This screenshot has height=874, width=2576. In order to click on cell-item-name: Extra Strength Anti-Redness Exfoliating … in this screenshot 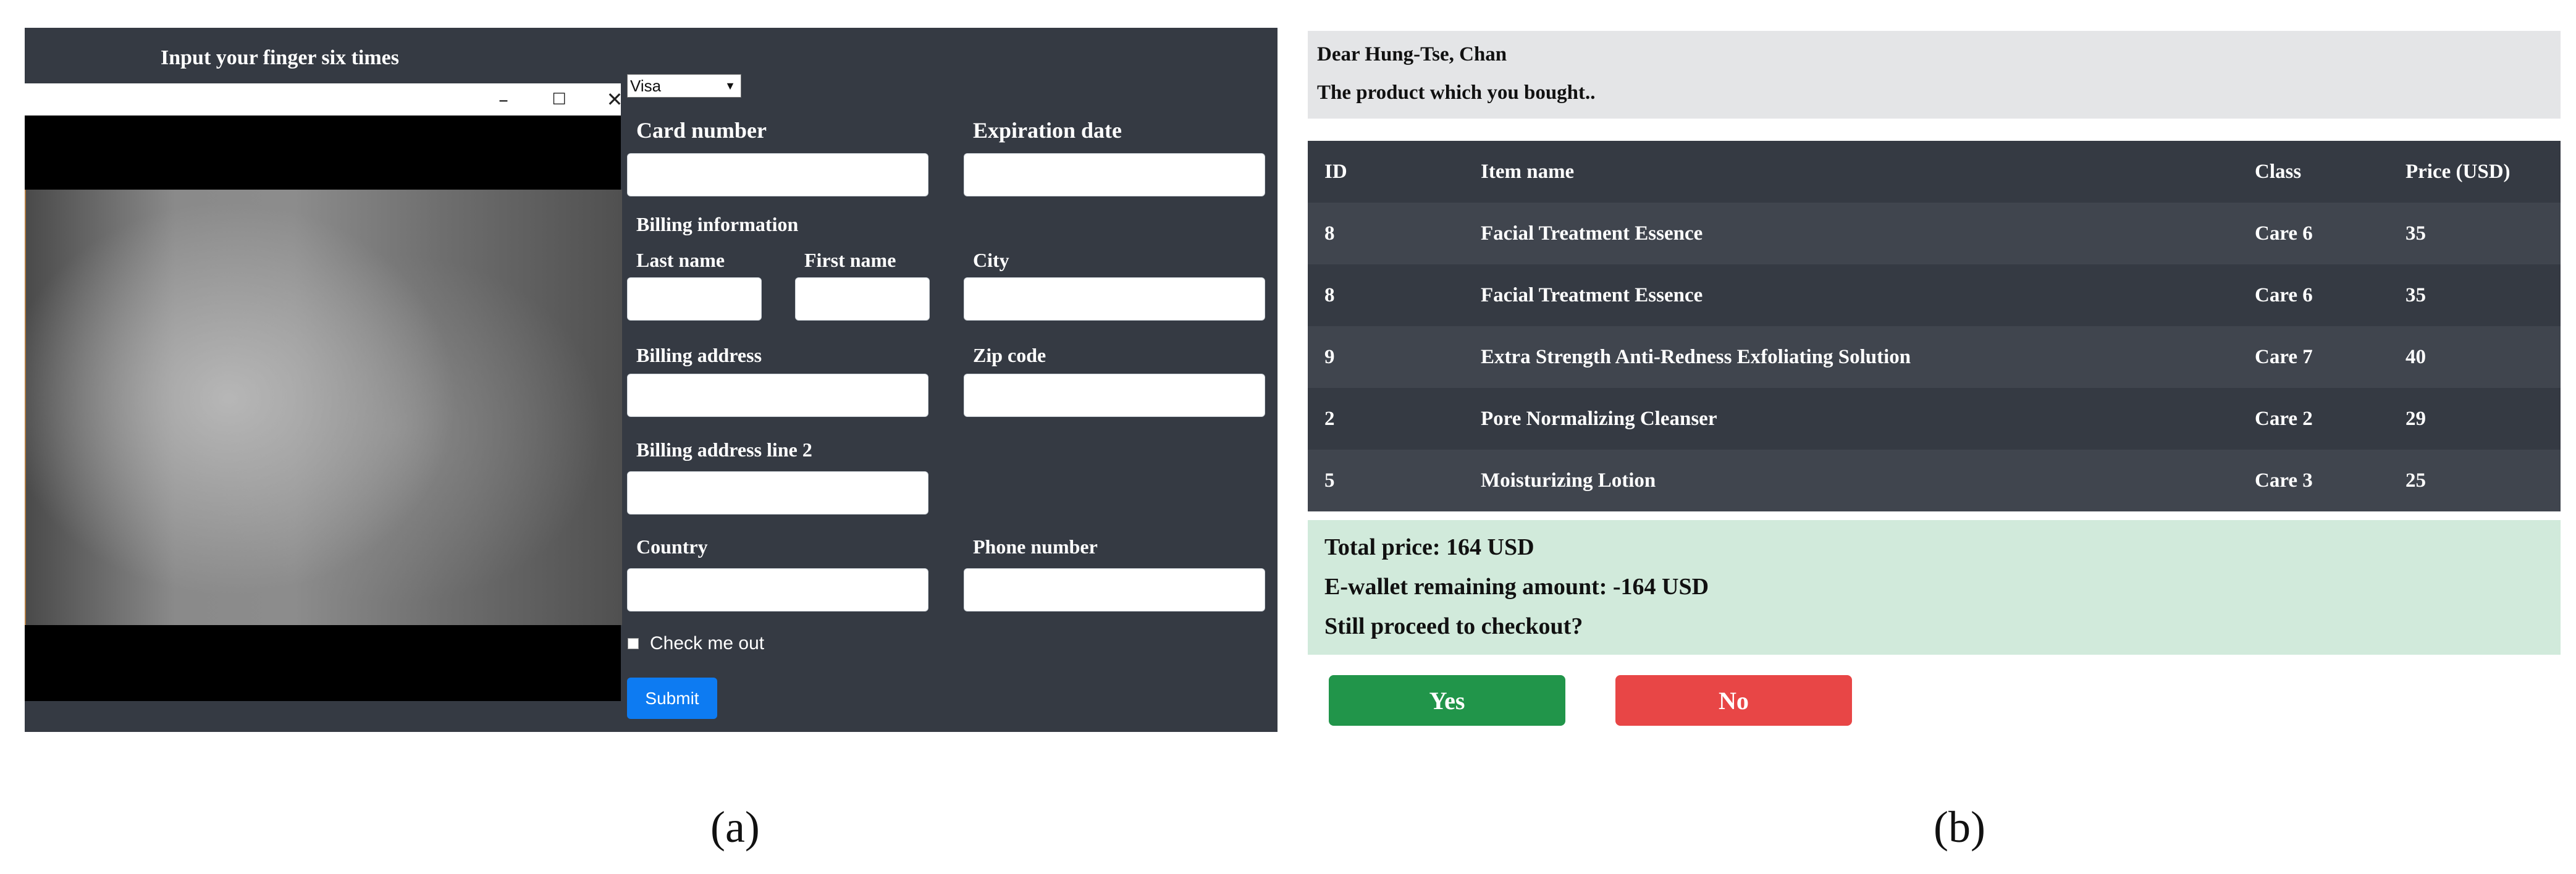, I will do `click(1696, 357)`.